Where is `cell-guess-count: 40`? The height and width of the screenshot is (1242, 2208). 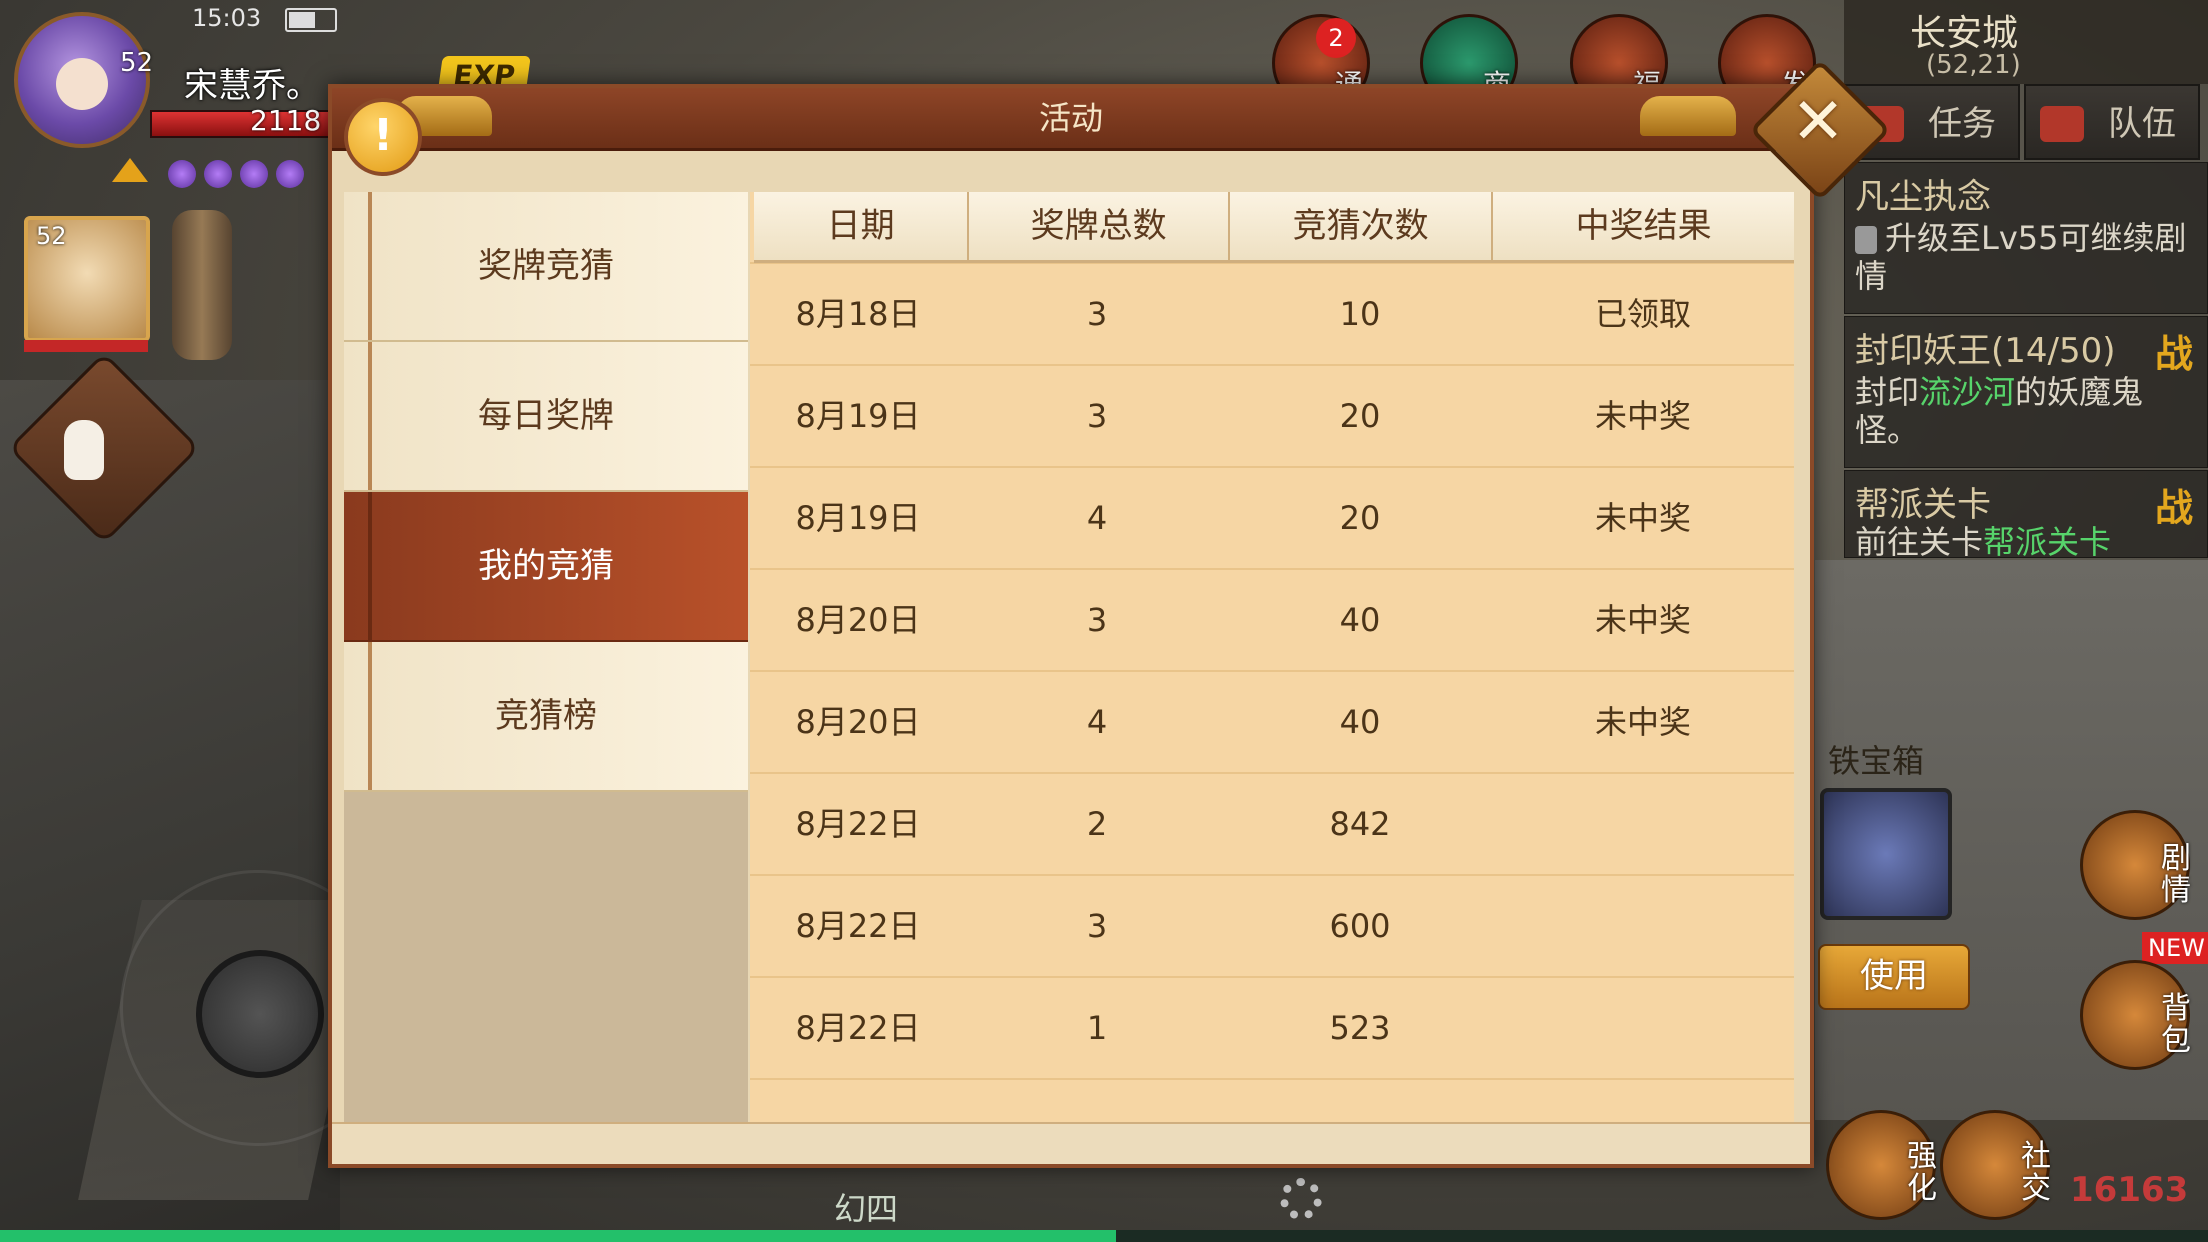
cell-guess-count: 40 is located at coordinates (1360, 620).